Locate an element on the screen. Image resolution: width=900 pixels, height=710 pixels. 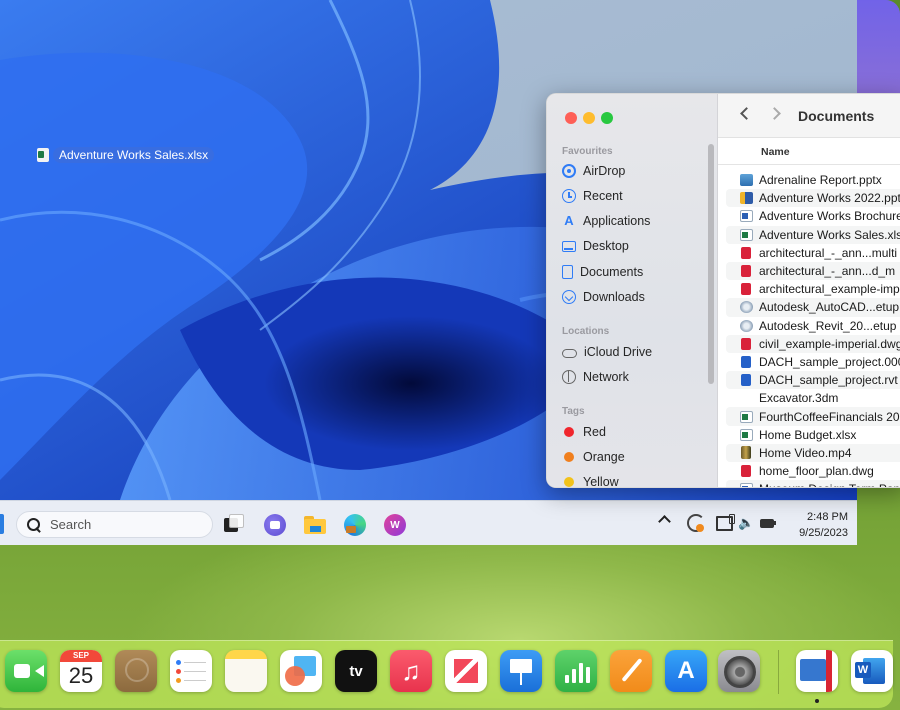
sidebar-item-applications: A Applications is located at coordinates (606, 221).